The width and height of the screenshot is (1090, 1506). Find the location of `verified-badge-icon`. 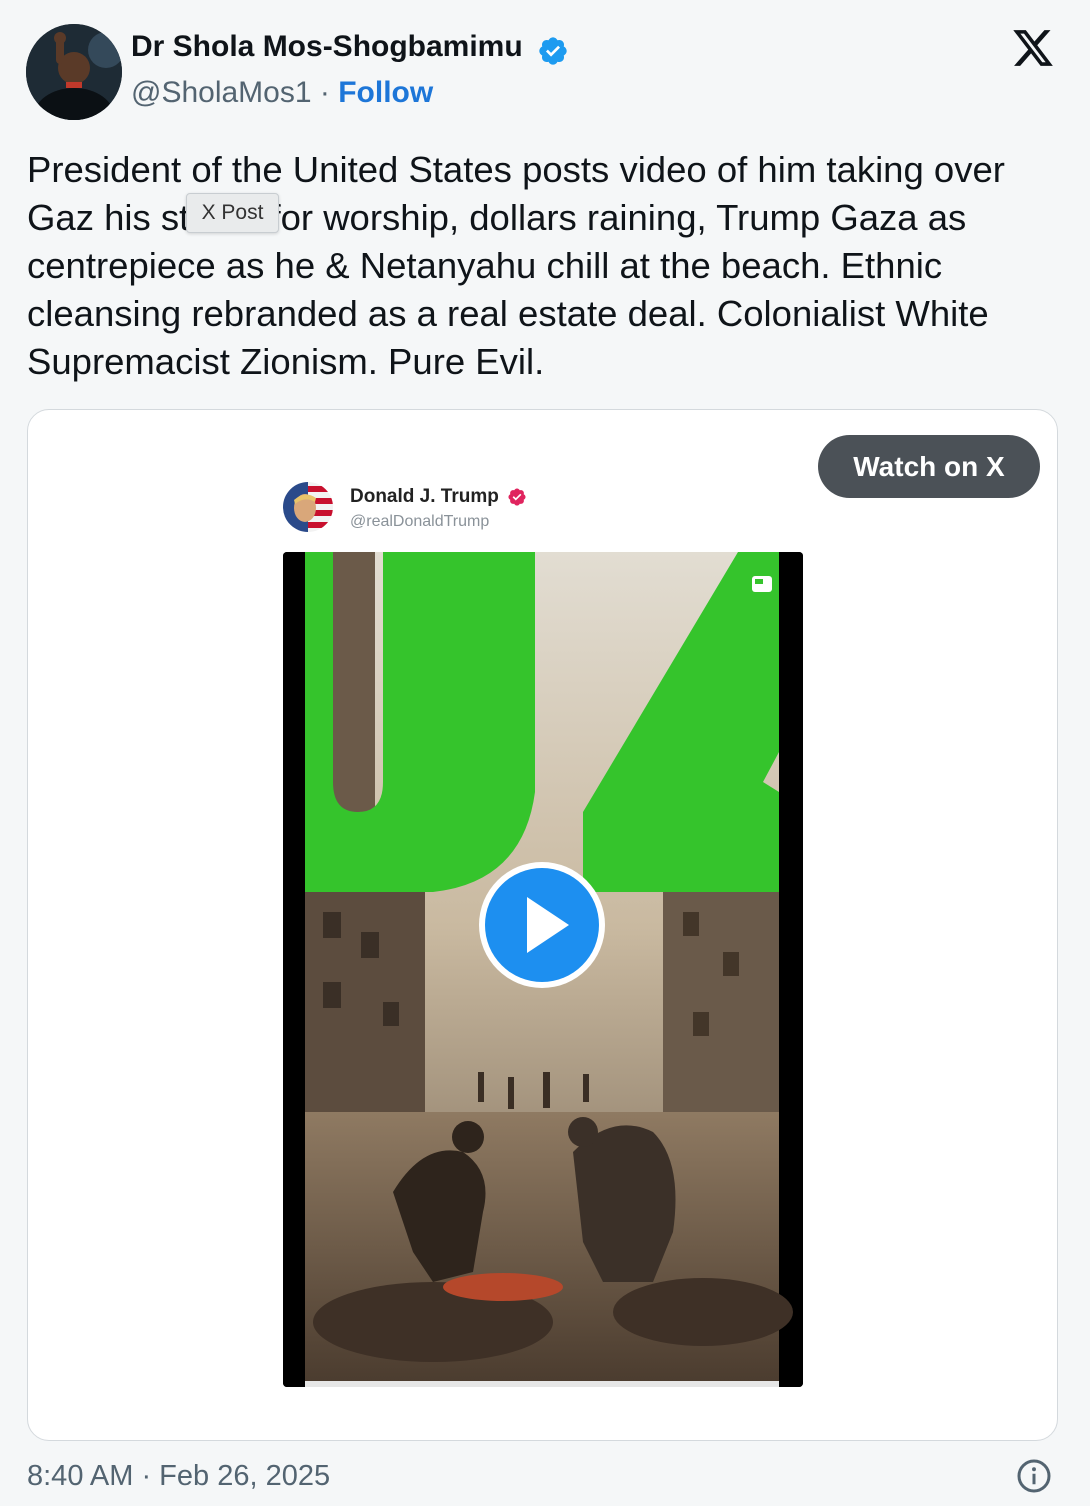

verified-badge-icon is located at coordinates (553, 51).